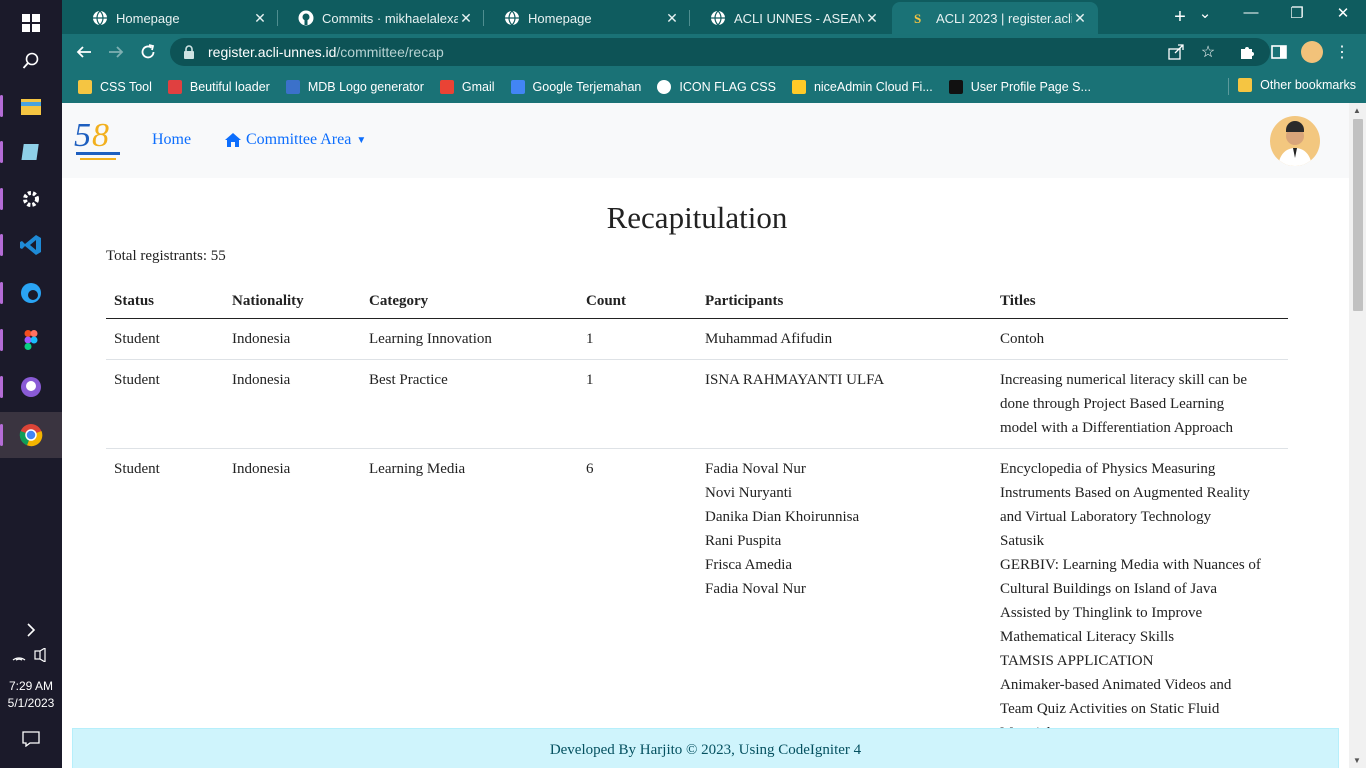 The image size is (1366, 768). What do you see at coordinates (31, 655) in the screenshot?
I see `network-volume-icon` at bounding box center [31, 655].